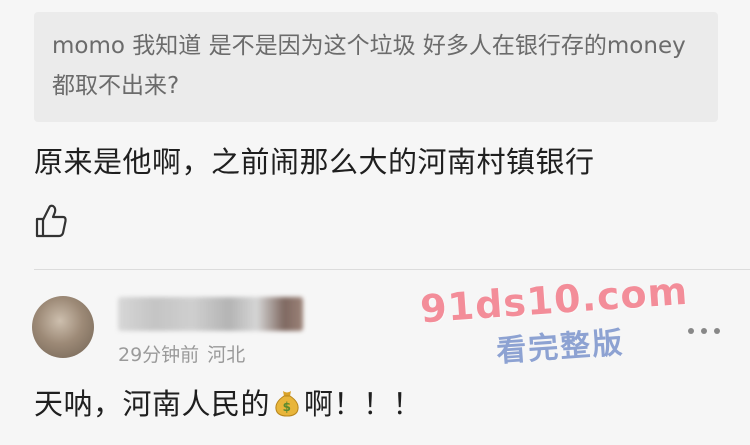 This screenshot has height=445, width=750. Describe the element at coordinates (392, 269) in the screenshot. I see `comment-divider` at that location.